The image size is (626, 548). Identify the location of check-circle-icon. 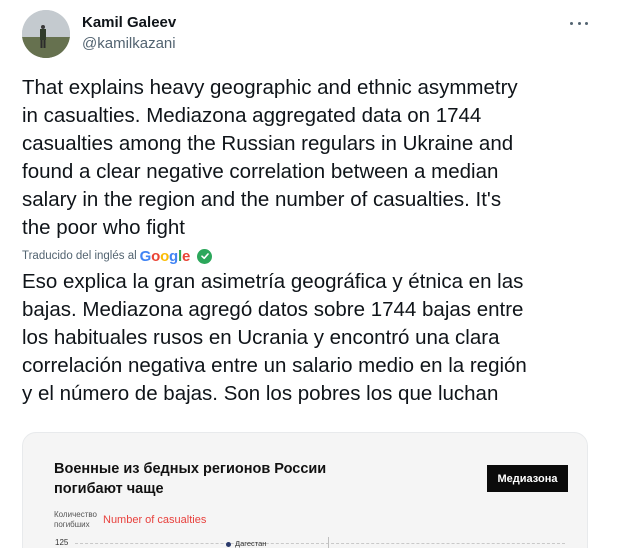
(205, 256).